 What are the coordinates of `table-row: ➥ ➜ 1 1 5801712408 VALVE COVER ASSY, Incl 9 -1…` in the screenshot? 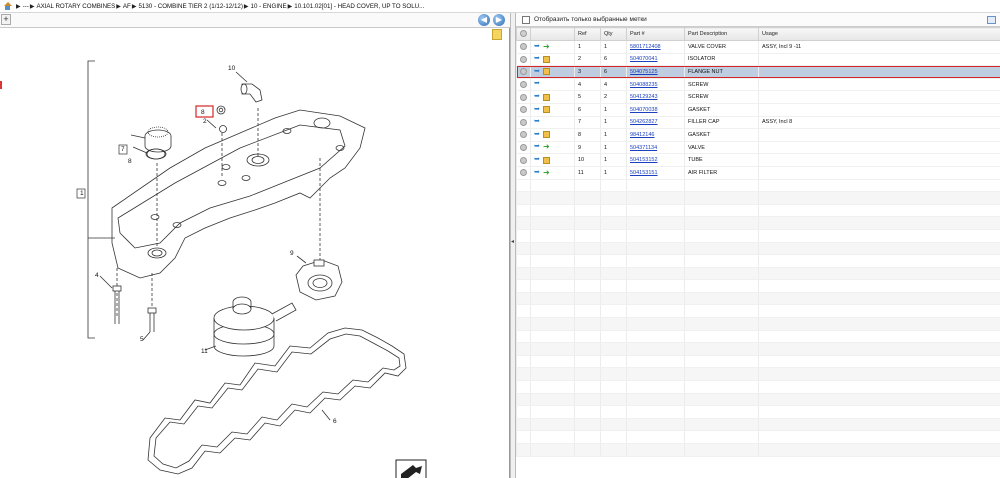 It's located at (758, 47).